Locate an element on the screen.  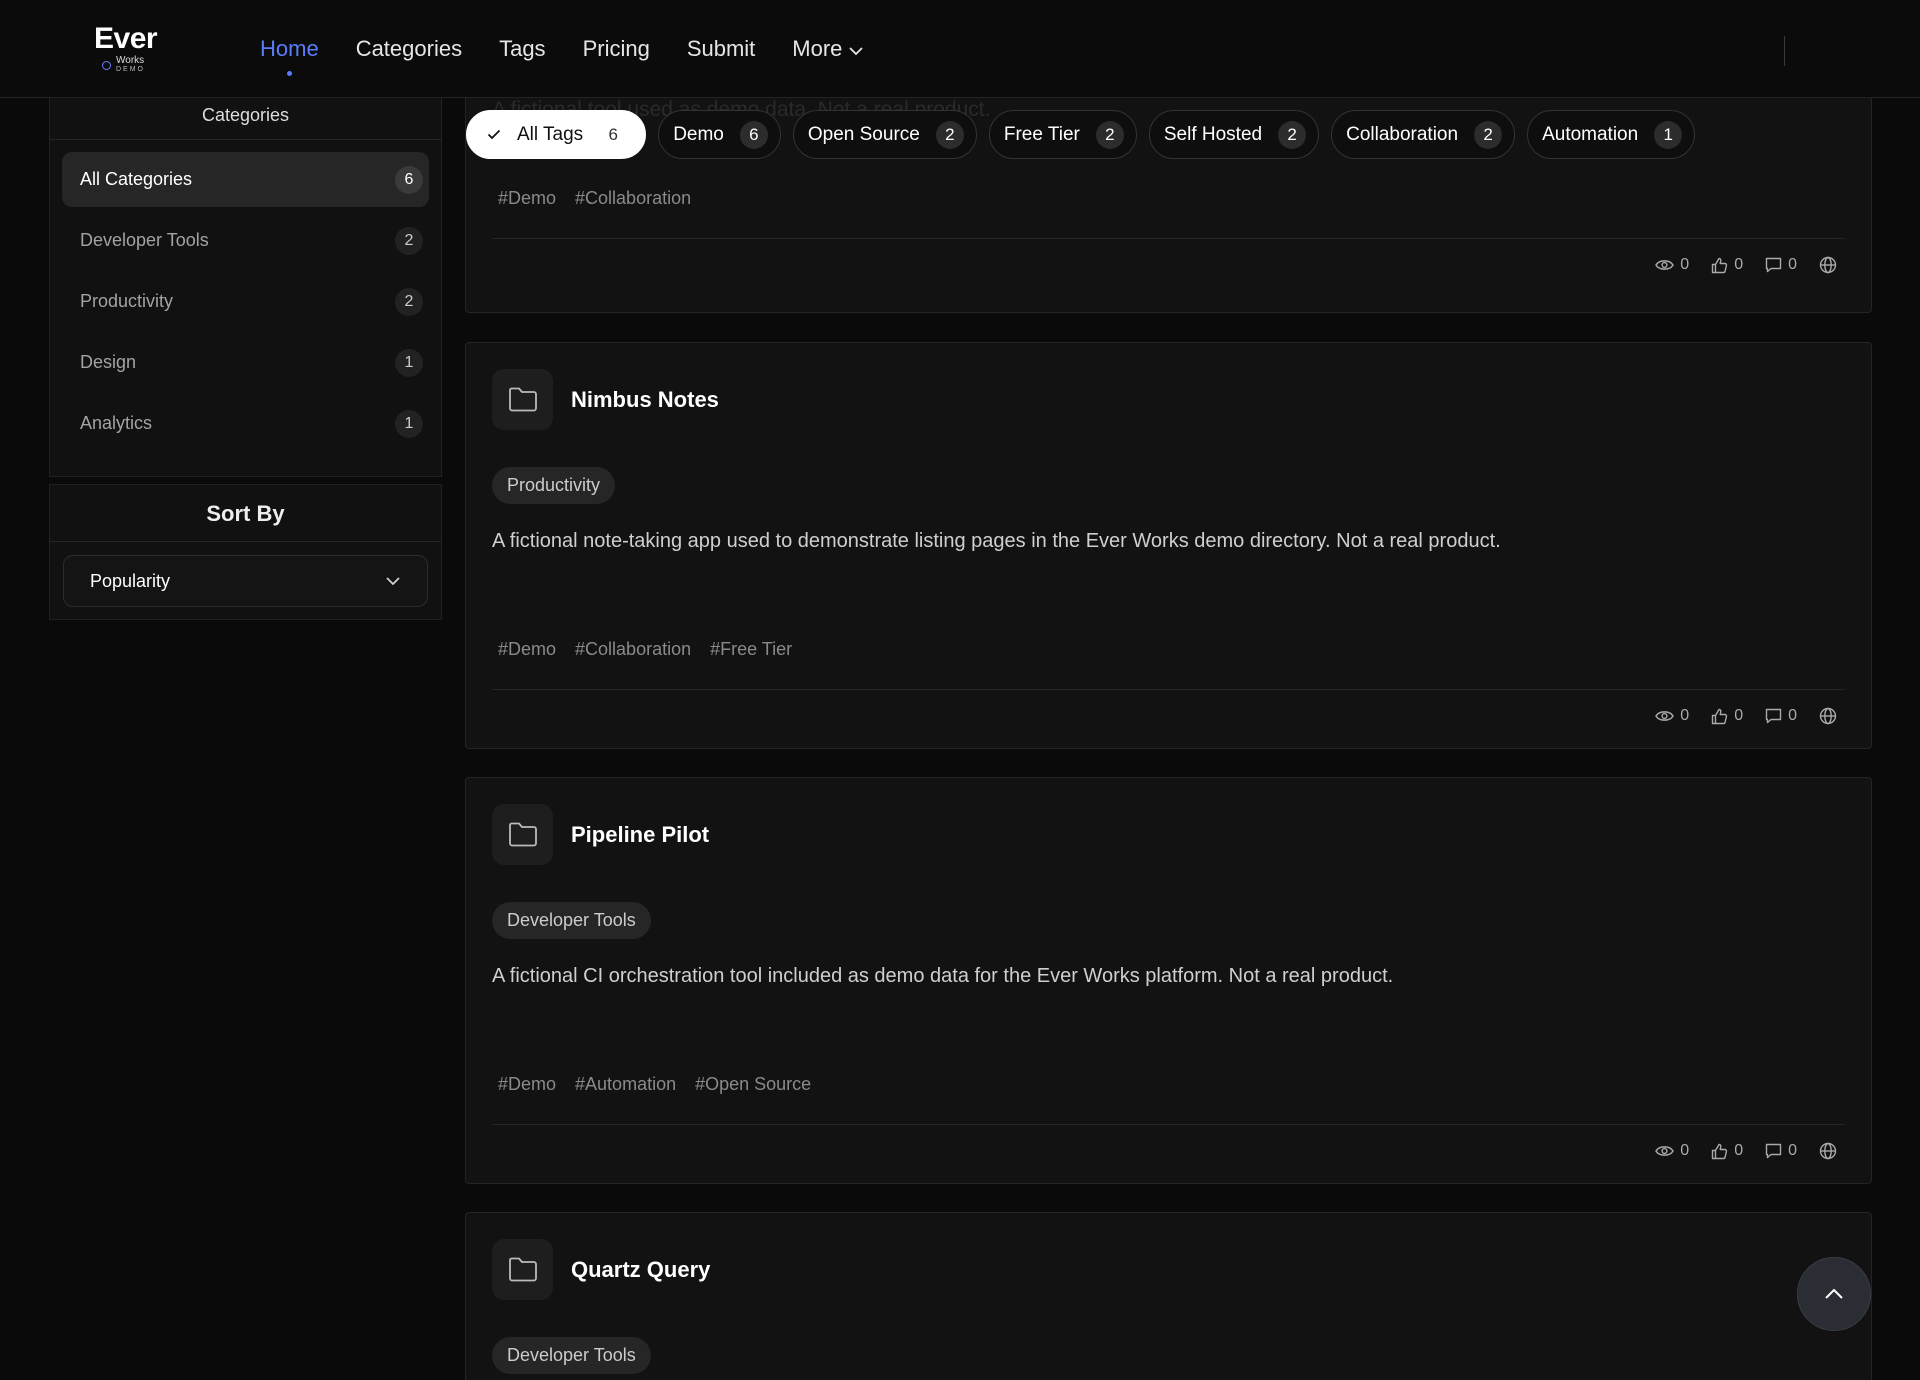
tag-filter-label: Demo is located at coordinates (698, 134).